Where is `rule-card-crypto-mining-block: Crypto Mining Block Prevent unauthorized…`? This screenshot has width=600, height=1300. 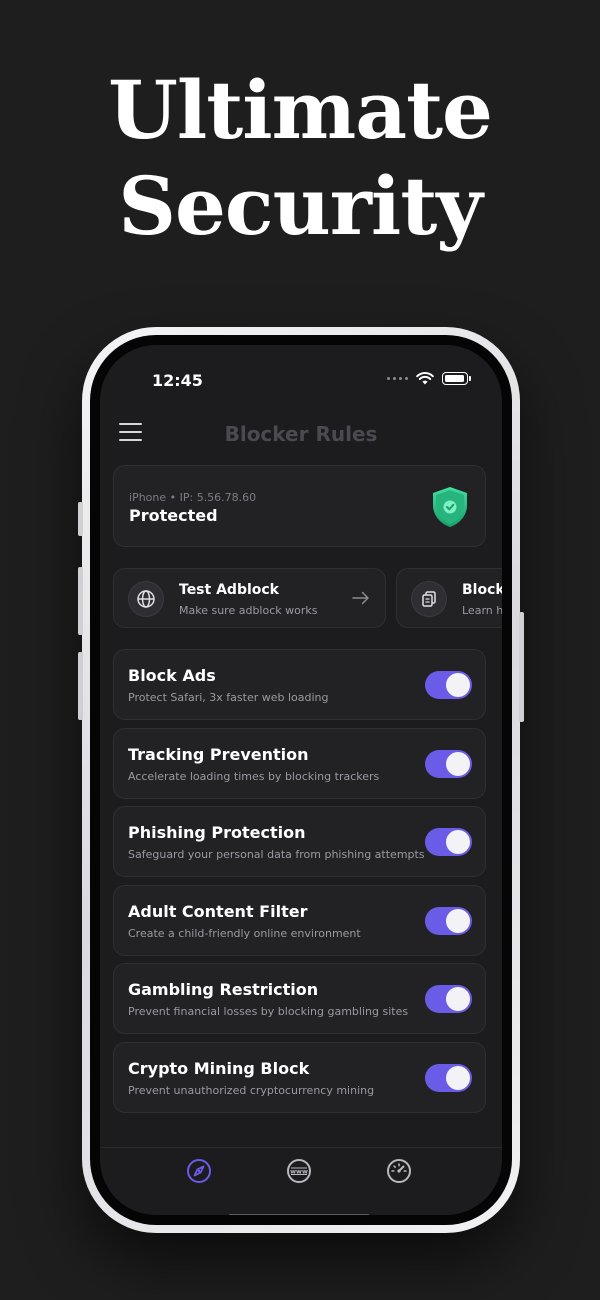 rule-card-crypto-mining-block: Crypto Mining Block Prevent unauthorized… is located at coordinates (299, 1077).